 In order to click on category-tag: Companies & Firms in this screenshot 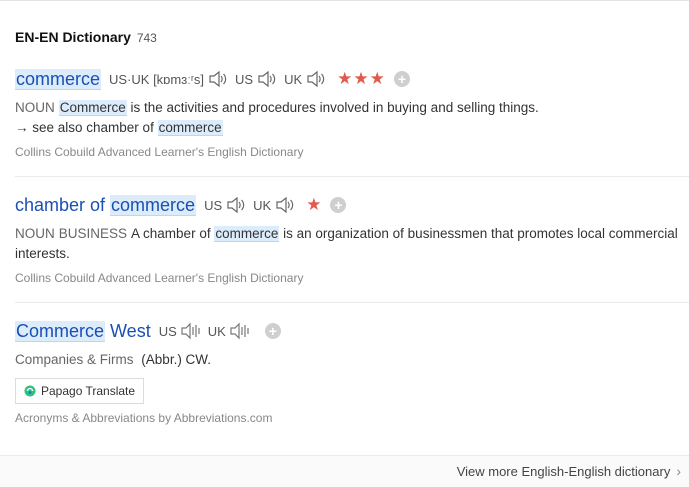, I will do `click(74, 359)`.